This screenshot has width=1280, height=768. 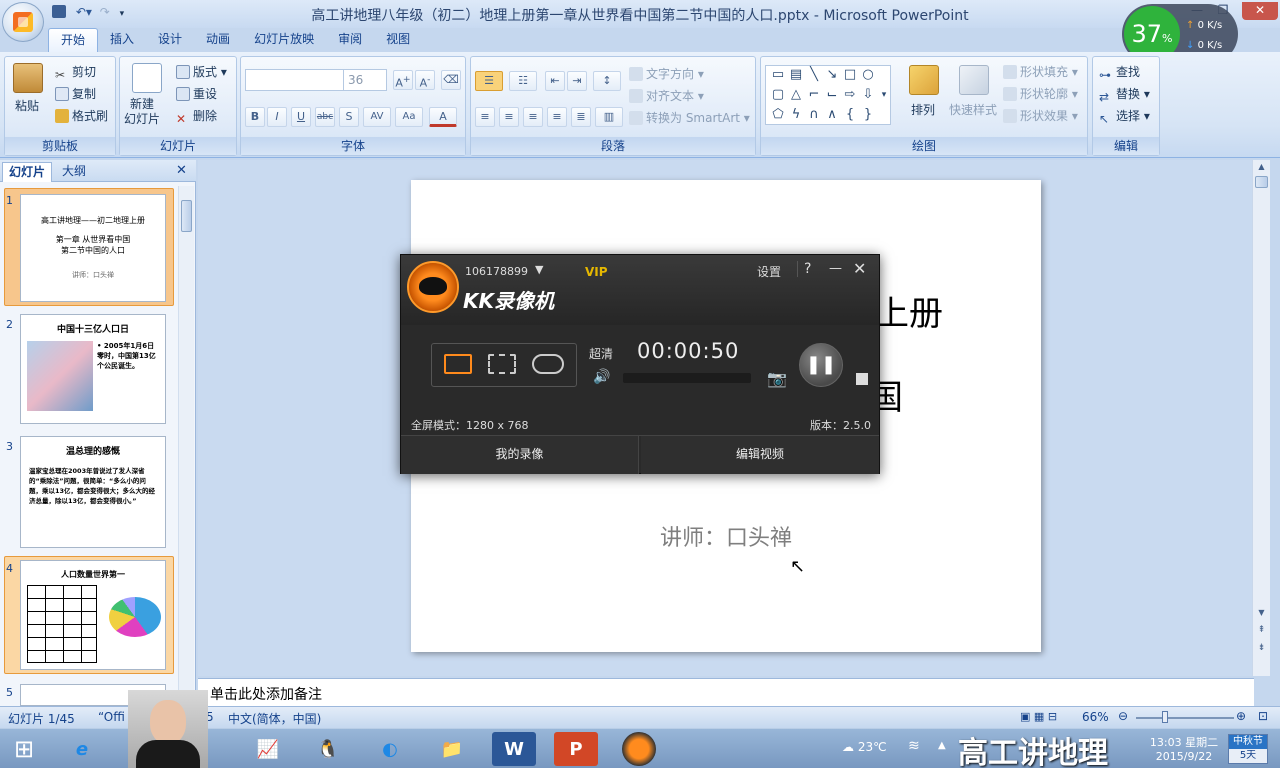 What do you see at coordinates (539, 269) in the screenshot?
I see `kk-account-dropdown-icon: ▼` at bounding box center [539, 269].